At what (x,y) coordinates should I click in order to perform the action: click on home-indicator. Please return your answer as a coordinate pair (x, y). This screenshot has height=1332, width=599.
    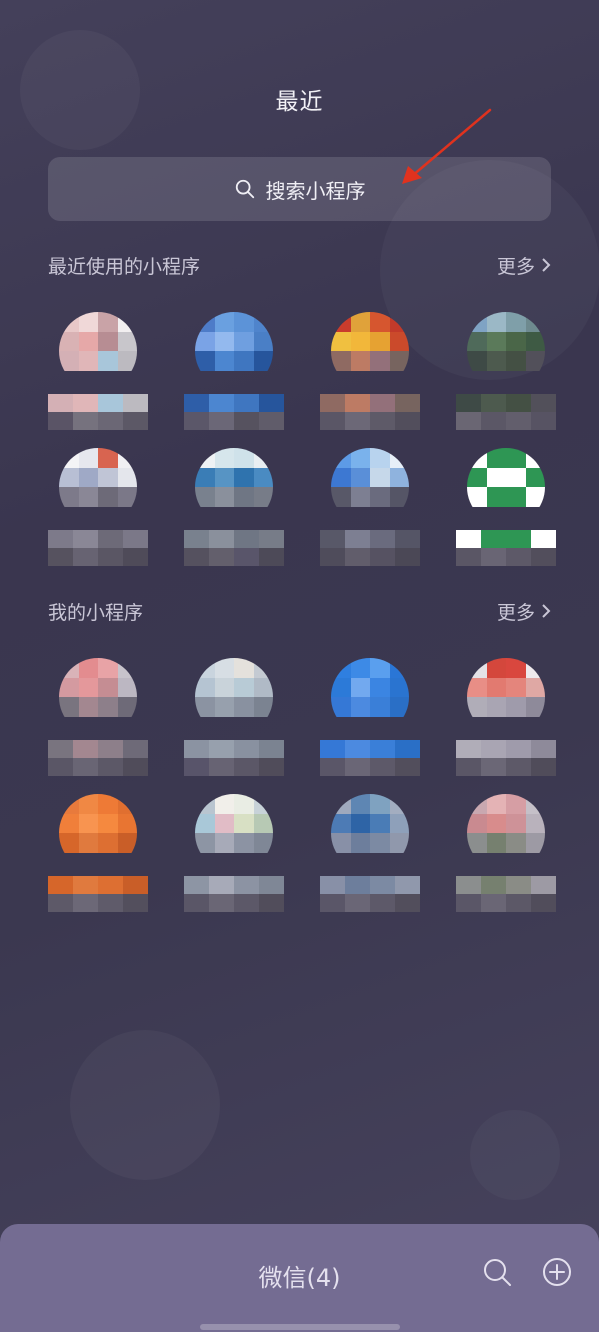
    Looking at the image, I should click on (300, 1327).